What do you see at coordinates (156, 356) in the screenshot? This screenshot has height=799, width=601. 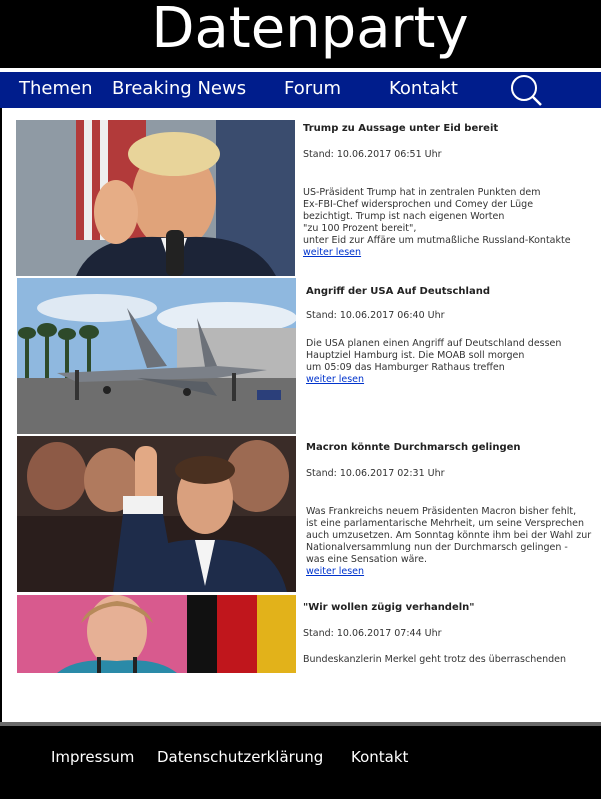 I see `article-image-fighter-jet` at bounding box center [156, 356].